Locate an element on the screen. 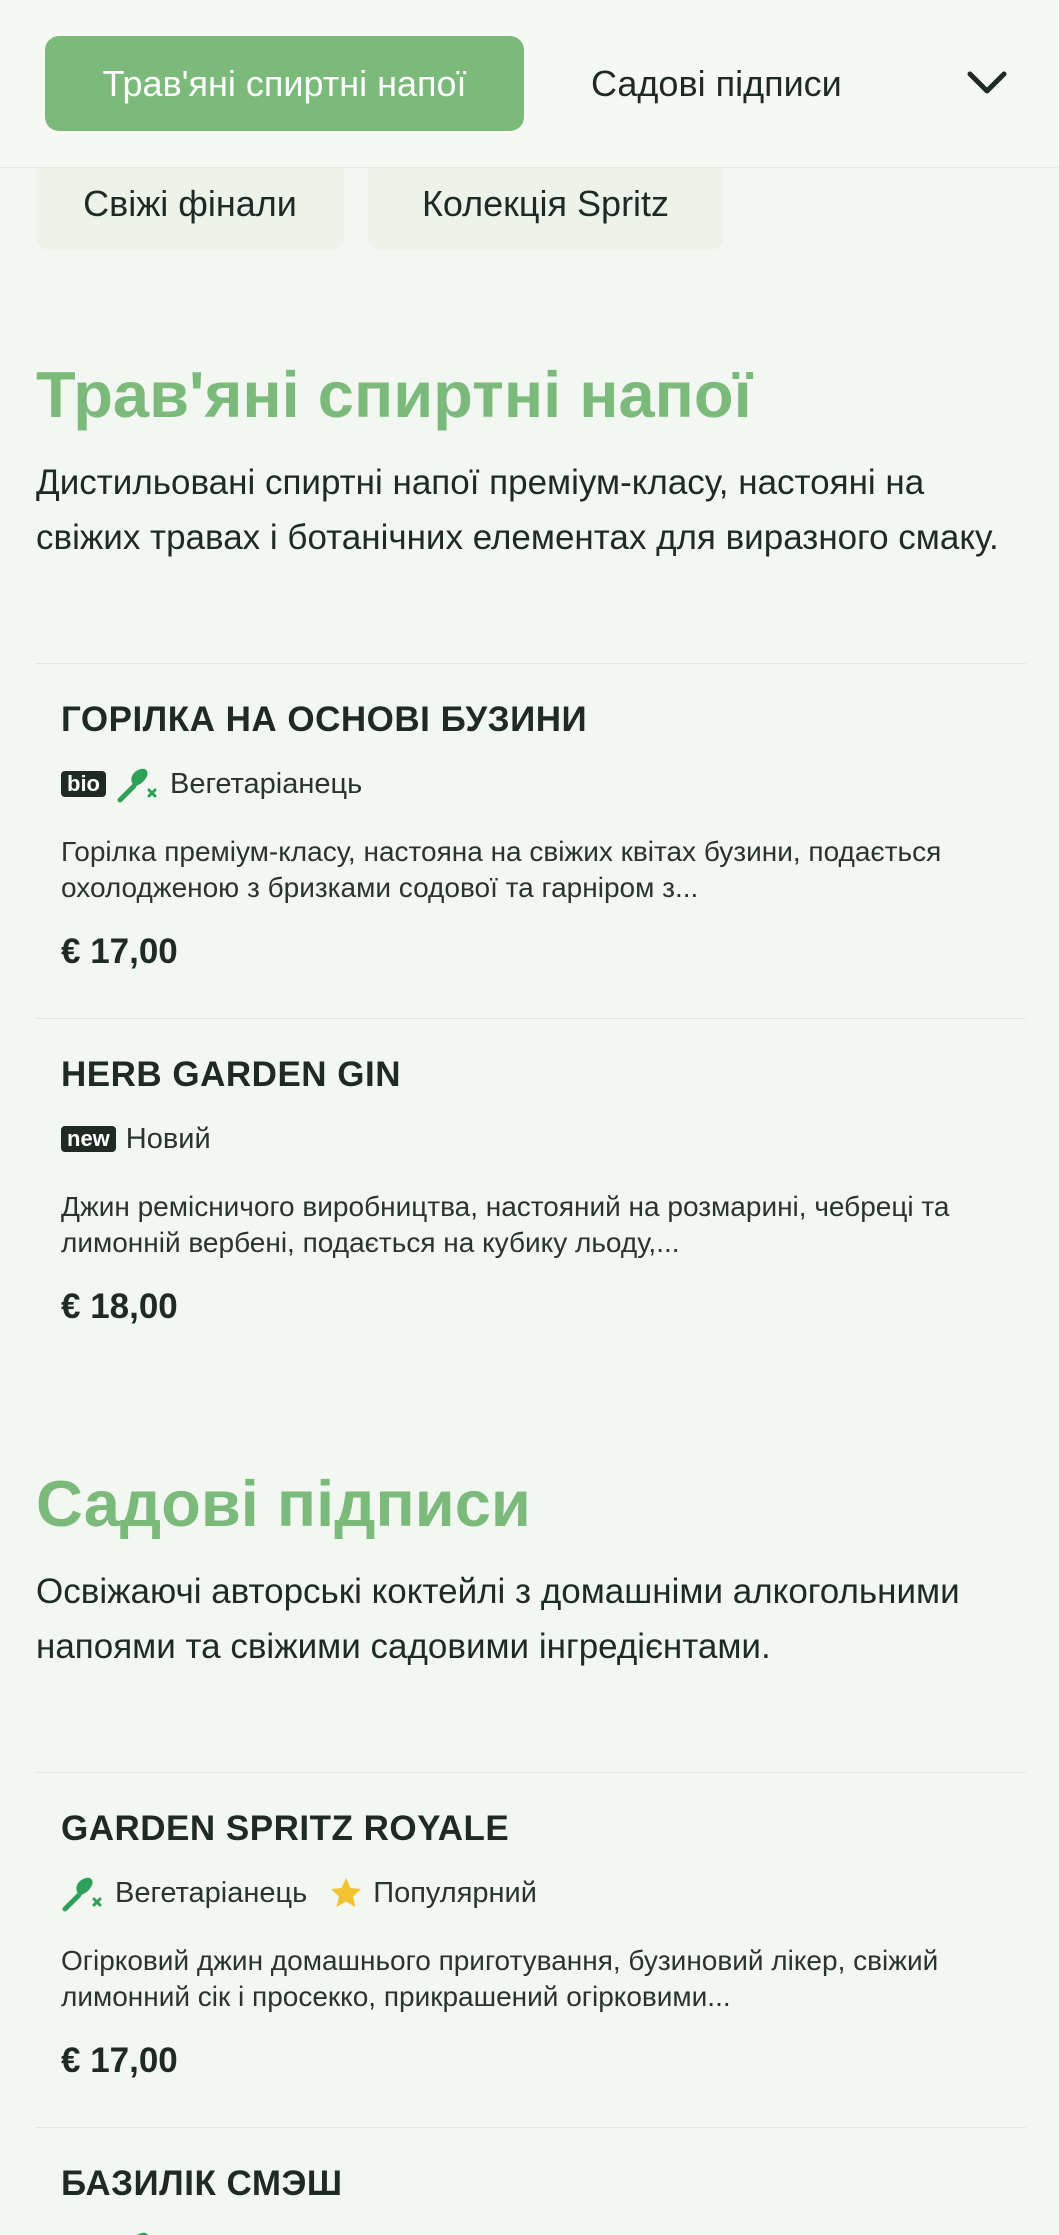 The image size is (1059, 2235). menu-item: БАЗИЛІК СМЭШ is located at coordinates (531, 2181).